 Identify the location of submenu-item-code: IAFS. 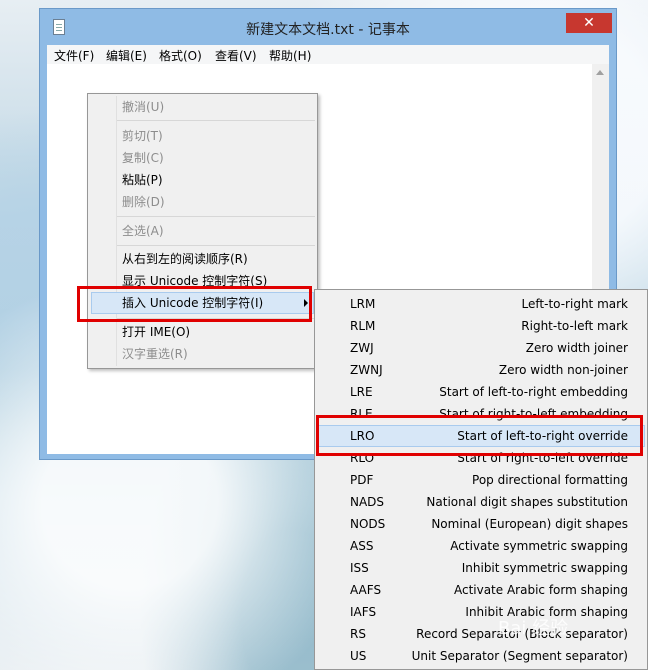
(363, 612).